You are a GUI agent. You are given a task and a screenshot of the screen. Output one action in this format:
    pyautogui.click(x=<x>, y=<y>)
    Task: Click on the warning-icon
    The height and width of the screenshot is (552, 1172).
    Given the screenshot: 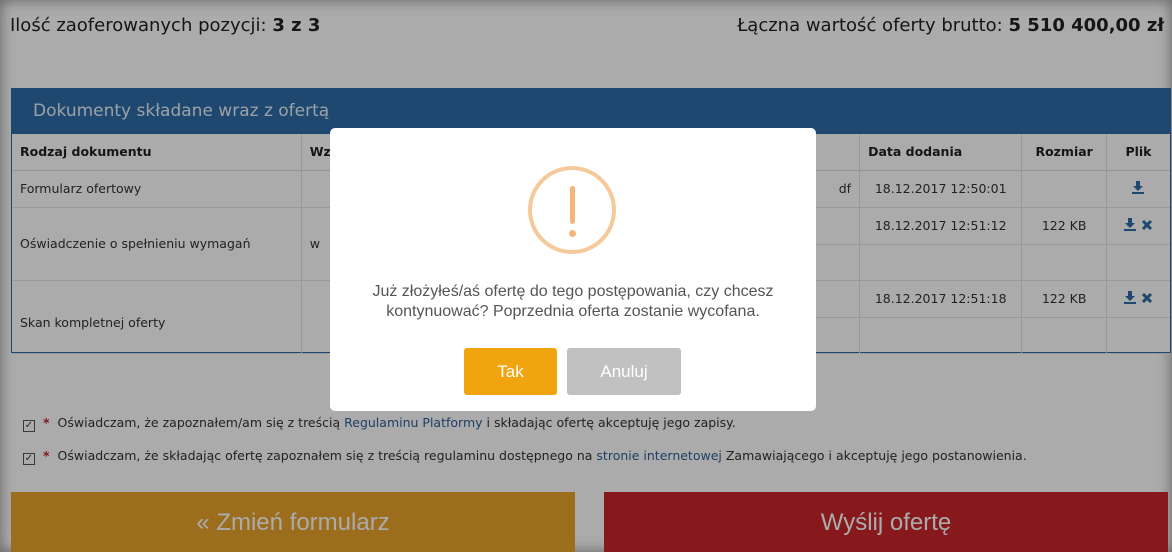 What is the action you would take?
    pyautogui.click(x=572, y=210)
    